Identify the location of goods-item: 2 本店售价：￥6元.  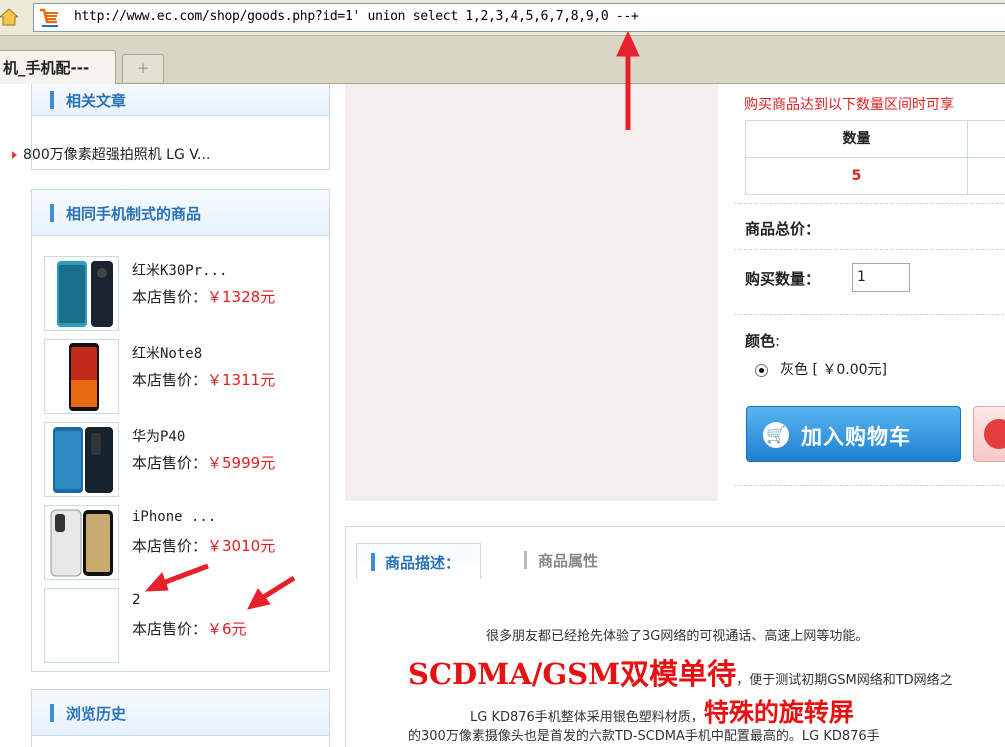
(184, 627).